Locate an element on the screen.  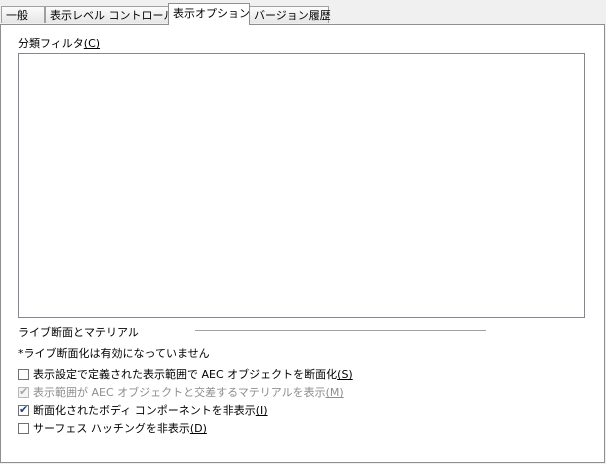
option-section-aec-by-display-range: 表示設定で定義された表示範囲で AEC オブジェクトを断面化(S) is located at coordinates (185, 374).